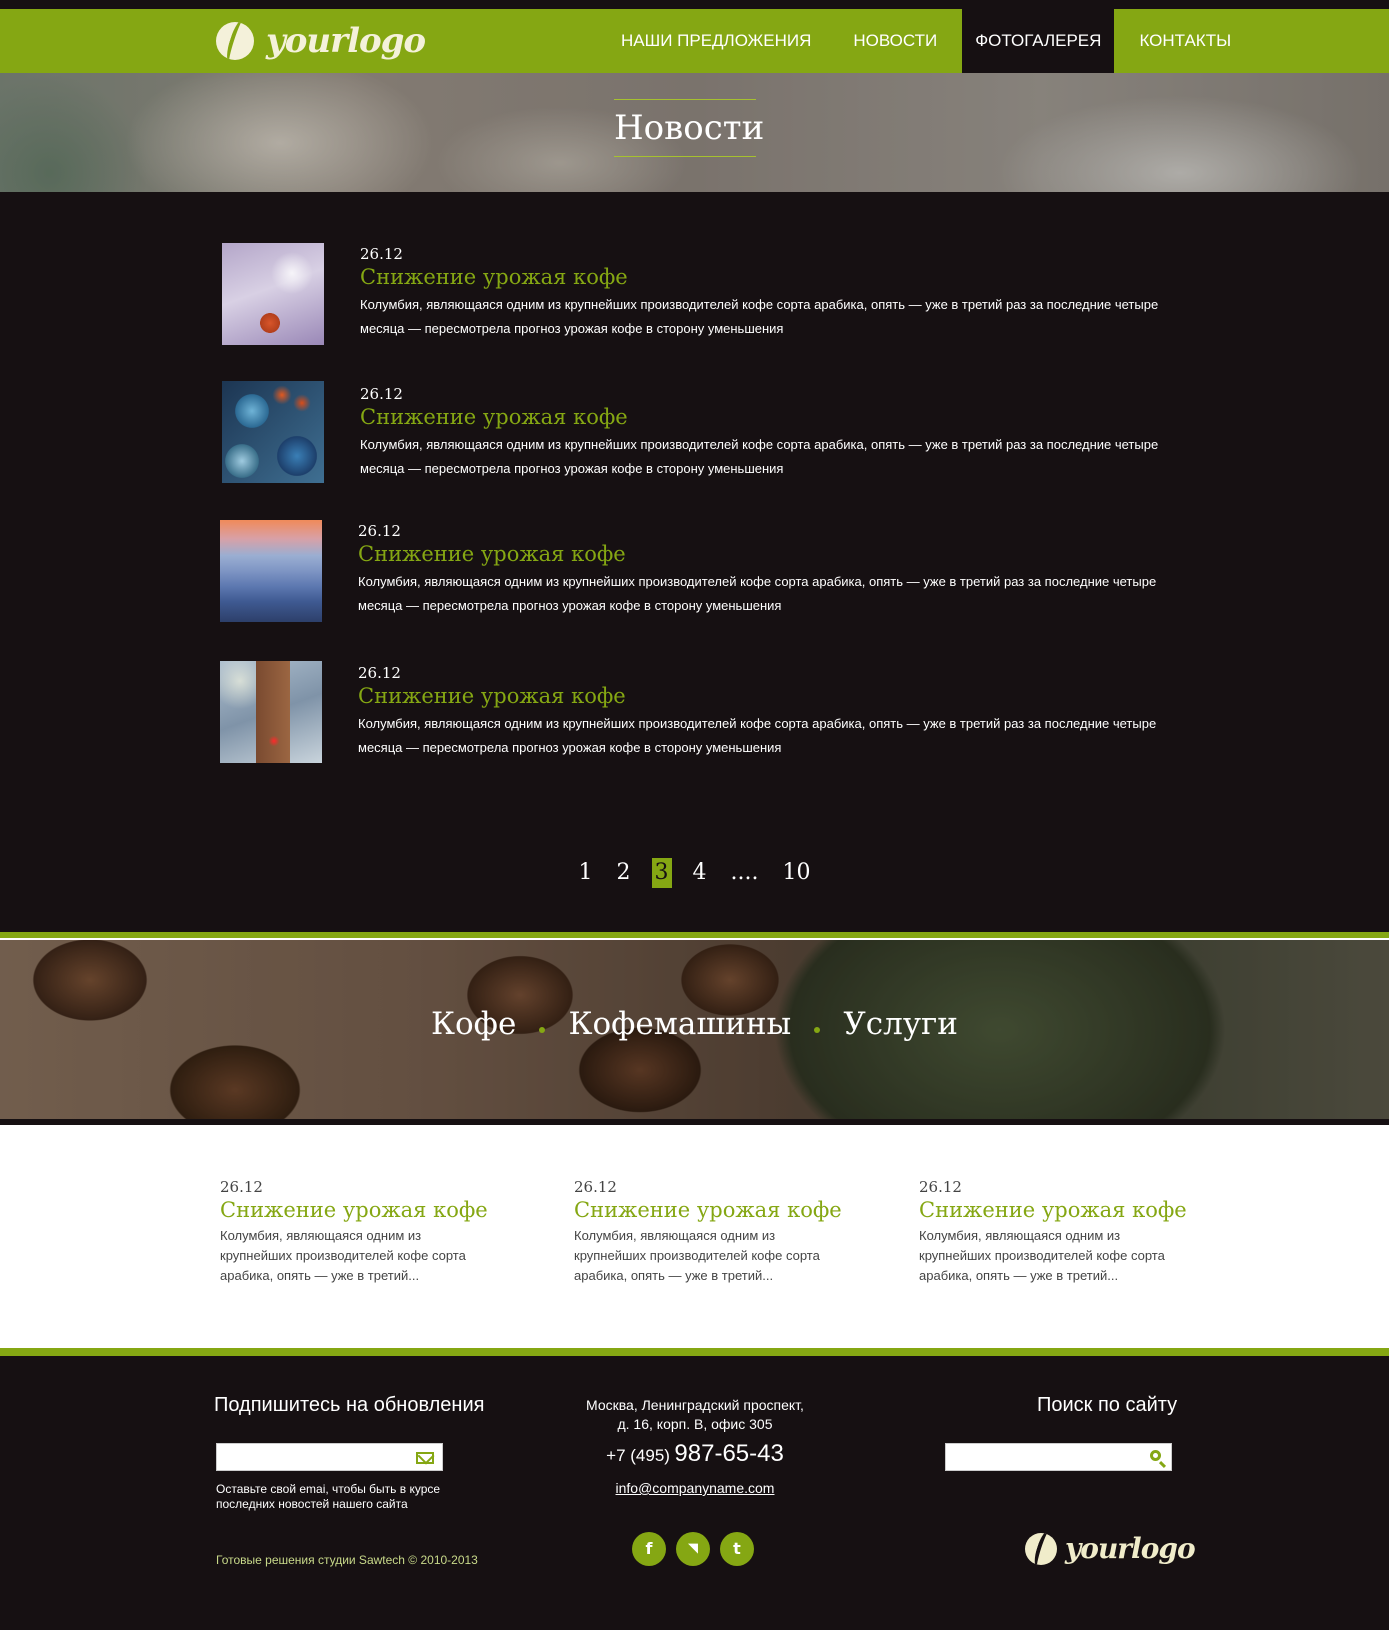 The image size is (1389, 1630). I want to click on contact-email-link: info@companyname.com, so click(695, 1488).